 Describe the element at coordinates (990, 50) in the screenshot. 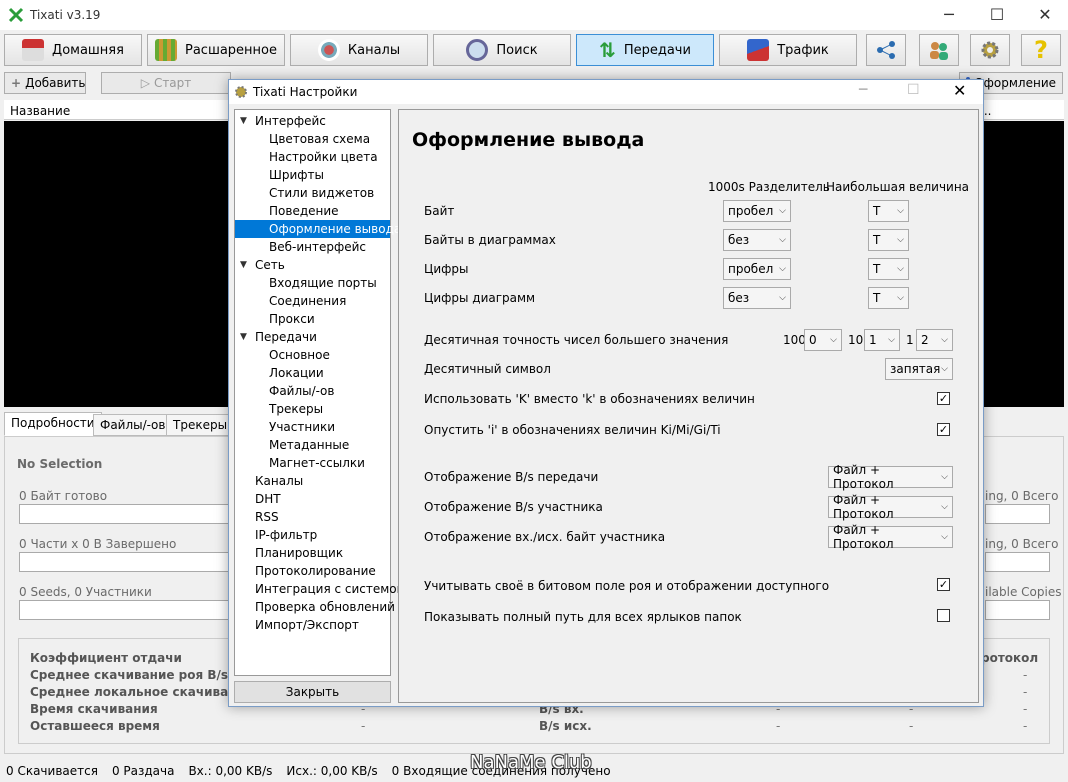

I see `settings-button` at that location.